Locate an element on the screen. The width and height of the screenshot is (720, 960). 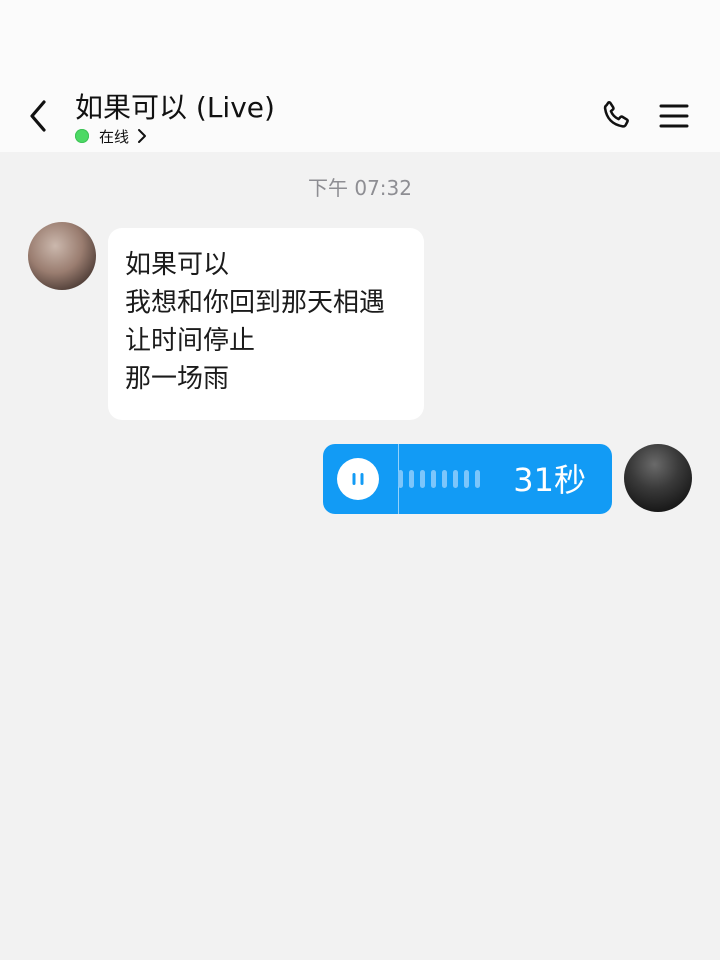
online-status-icon is located at coordinates (82, 136).